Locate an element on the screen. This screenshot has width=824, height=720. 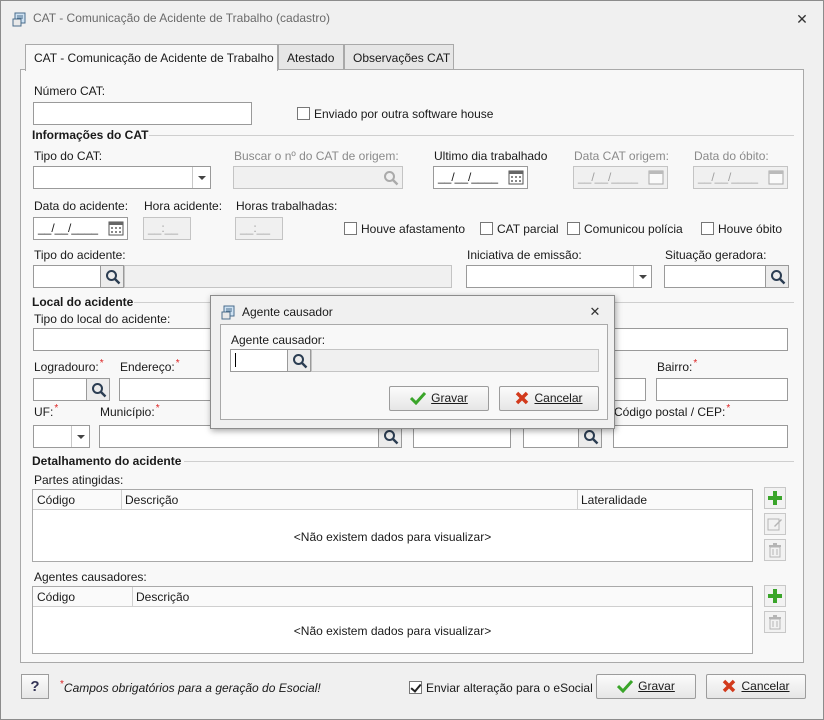
dialog-gravar-button: Gravar is located at coordinates (439, 398).